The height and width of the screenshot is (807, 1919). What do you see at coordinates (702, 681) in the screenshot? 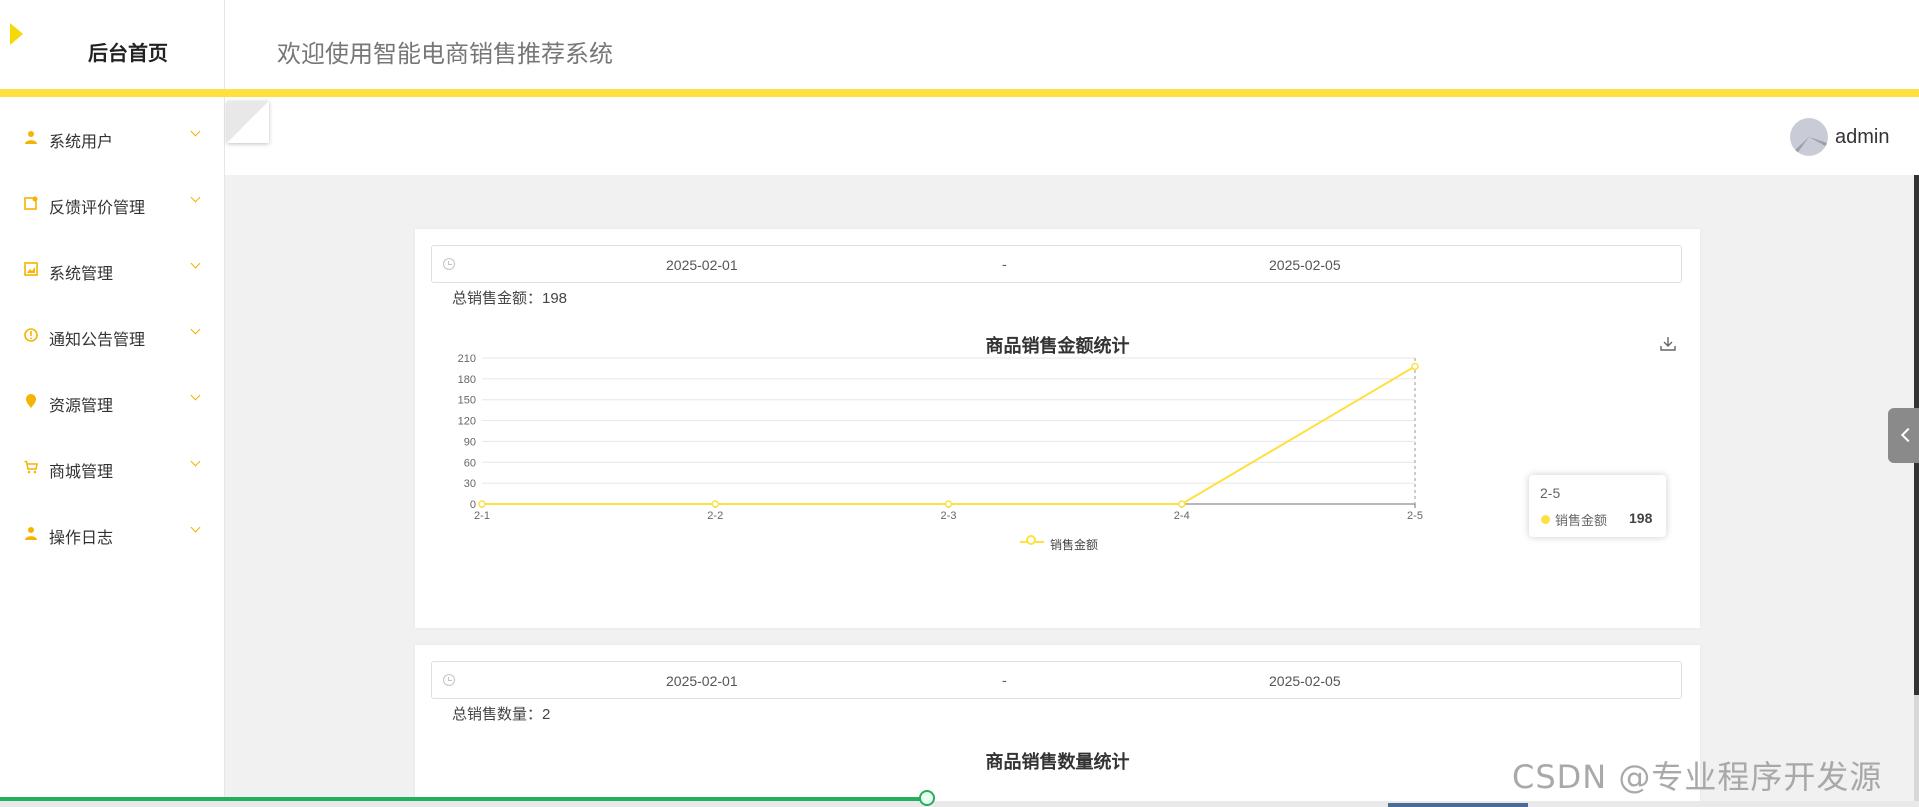
I see `range-start-input: 2025-02-01` at bounding box center [702, 681].